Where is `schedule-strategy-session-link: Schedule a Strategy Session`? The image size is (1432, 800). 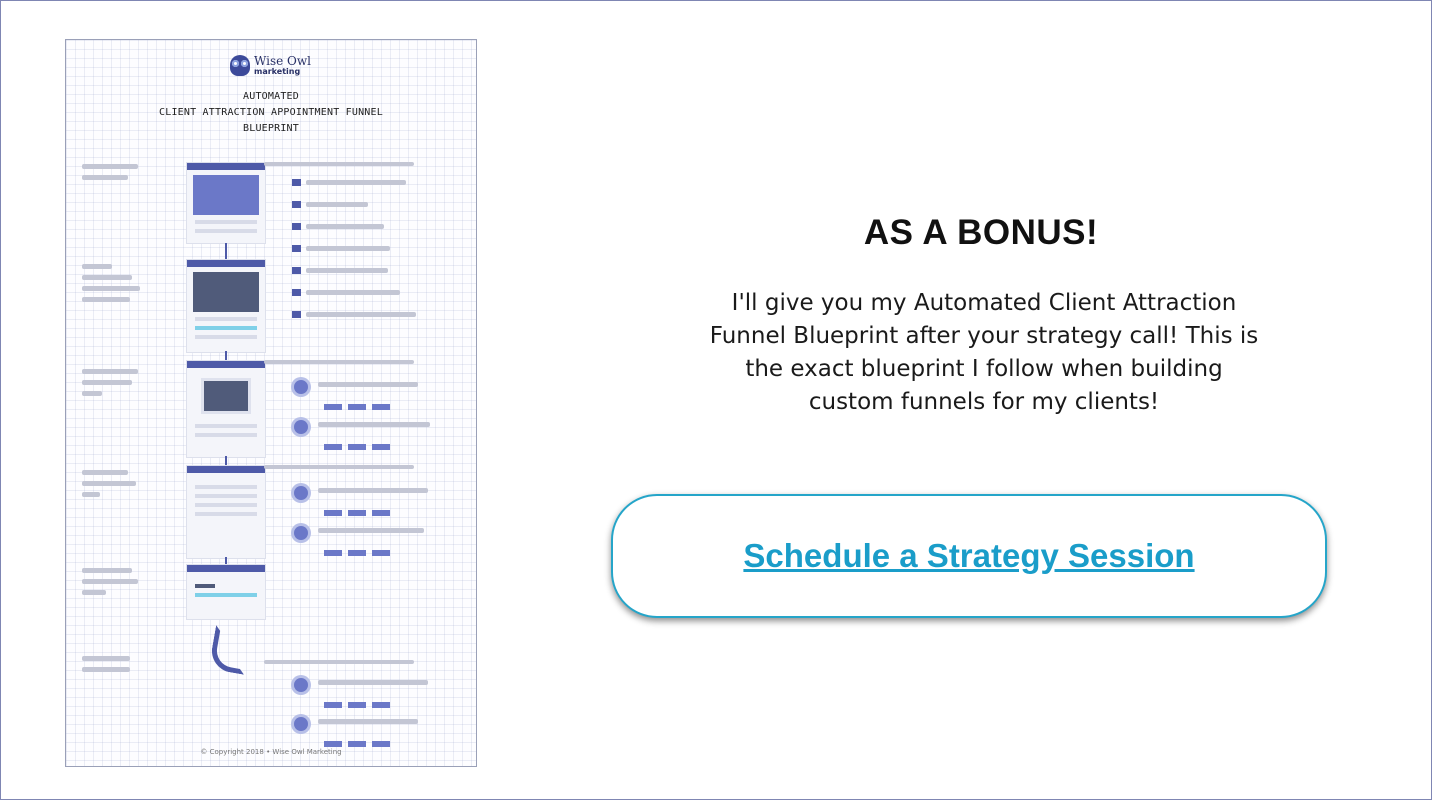 schedule-strategy-session-link: Schedule a Strategy Session is located at coordinates (968, 556).